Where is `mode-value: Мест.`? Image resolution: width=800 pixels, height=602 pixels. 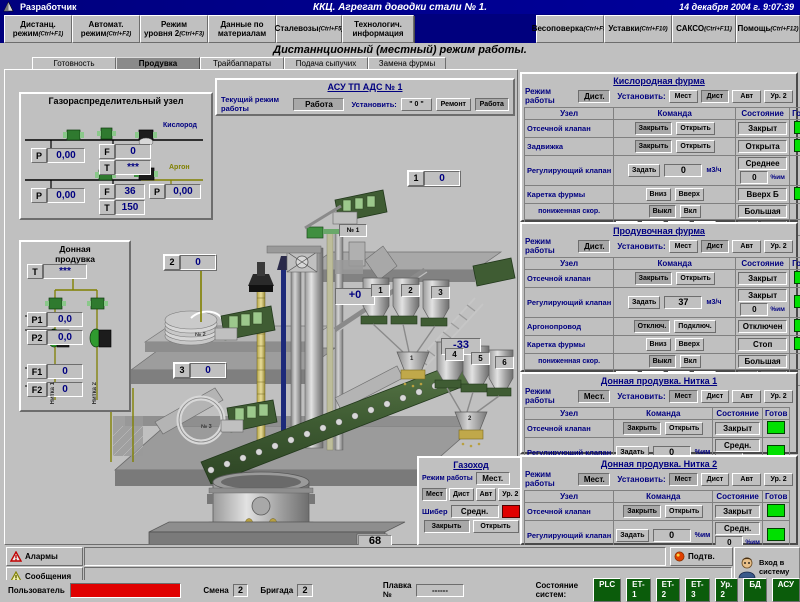
mode-value: Мест. is located at coordinates (594, 396).